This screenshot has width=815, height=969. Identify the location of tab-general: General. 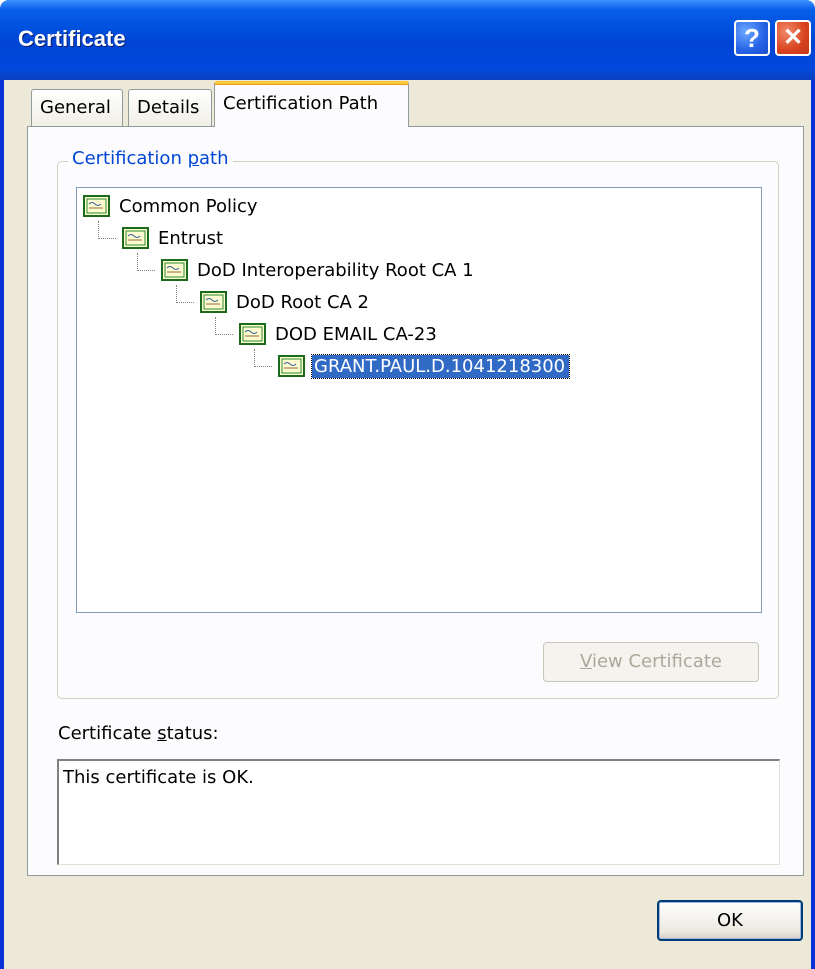
(77, 108).